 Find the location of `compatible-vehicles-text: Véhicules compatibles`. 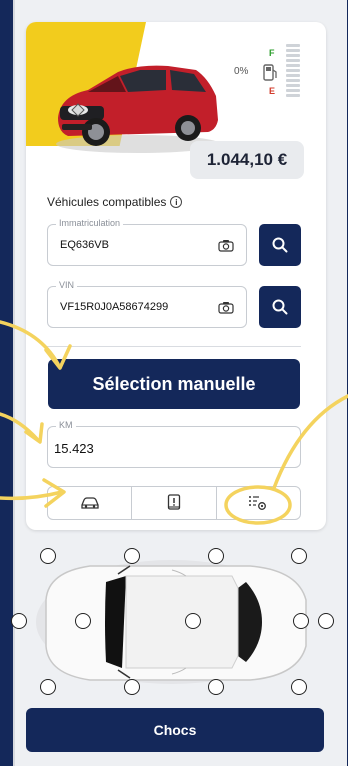

compatible-vehicles-text: Véhicules compatibles is located at coordinates (107, 202).